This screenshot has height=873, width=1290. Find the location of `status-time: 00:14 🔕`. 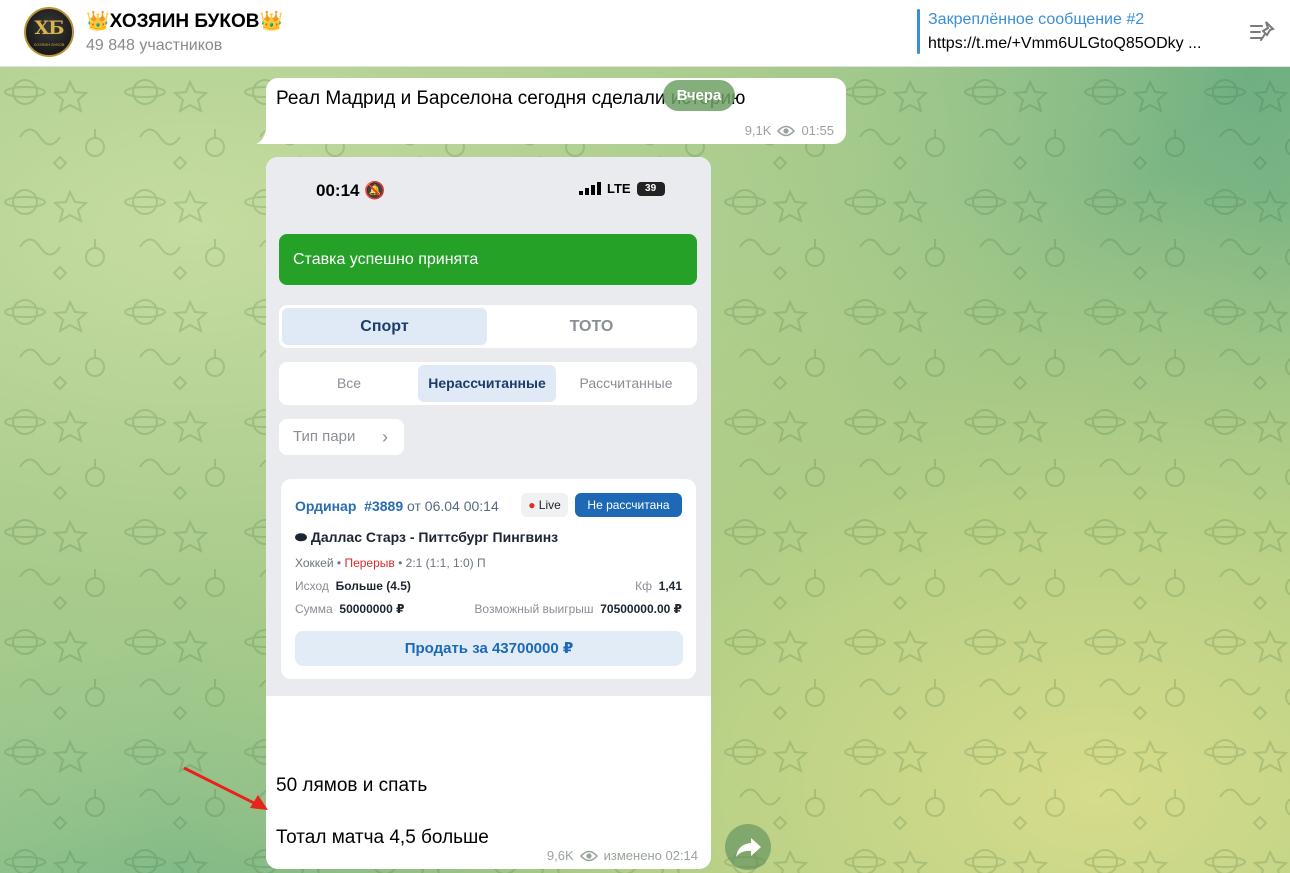

status-time: 00:14 🔕 is located at coordinates (351, 190).